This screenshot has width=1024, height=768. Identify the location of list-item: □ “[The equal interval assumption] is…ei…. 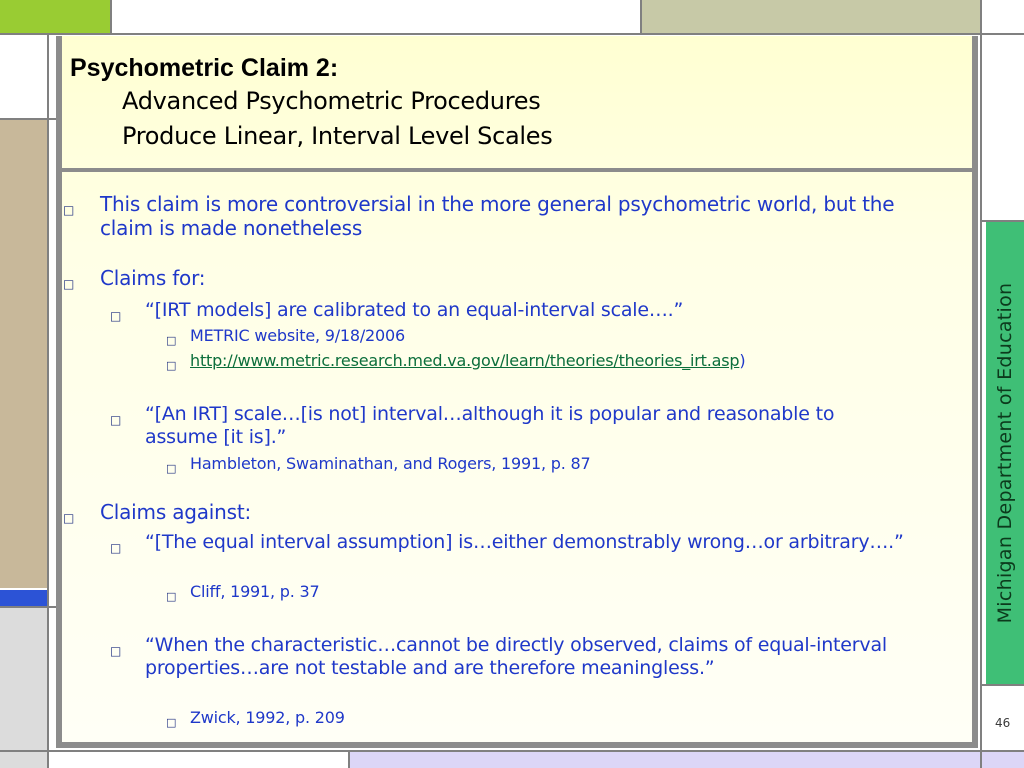
(527, 543).